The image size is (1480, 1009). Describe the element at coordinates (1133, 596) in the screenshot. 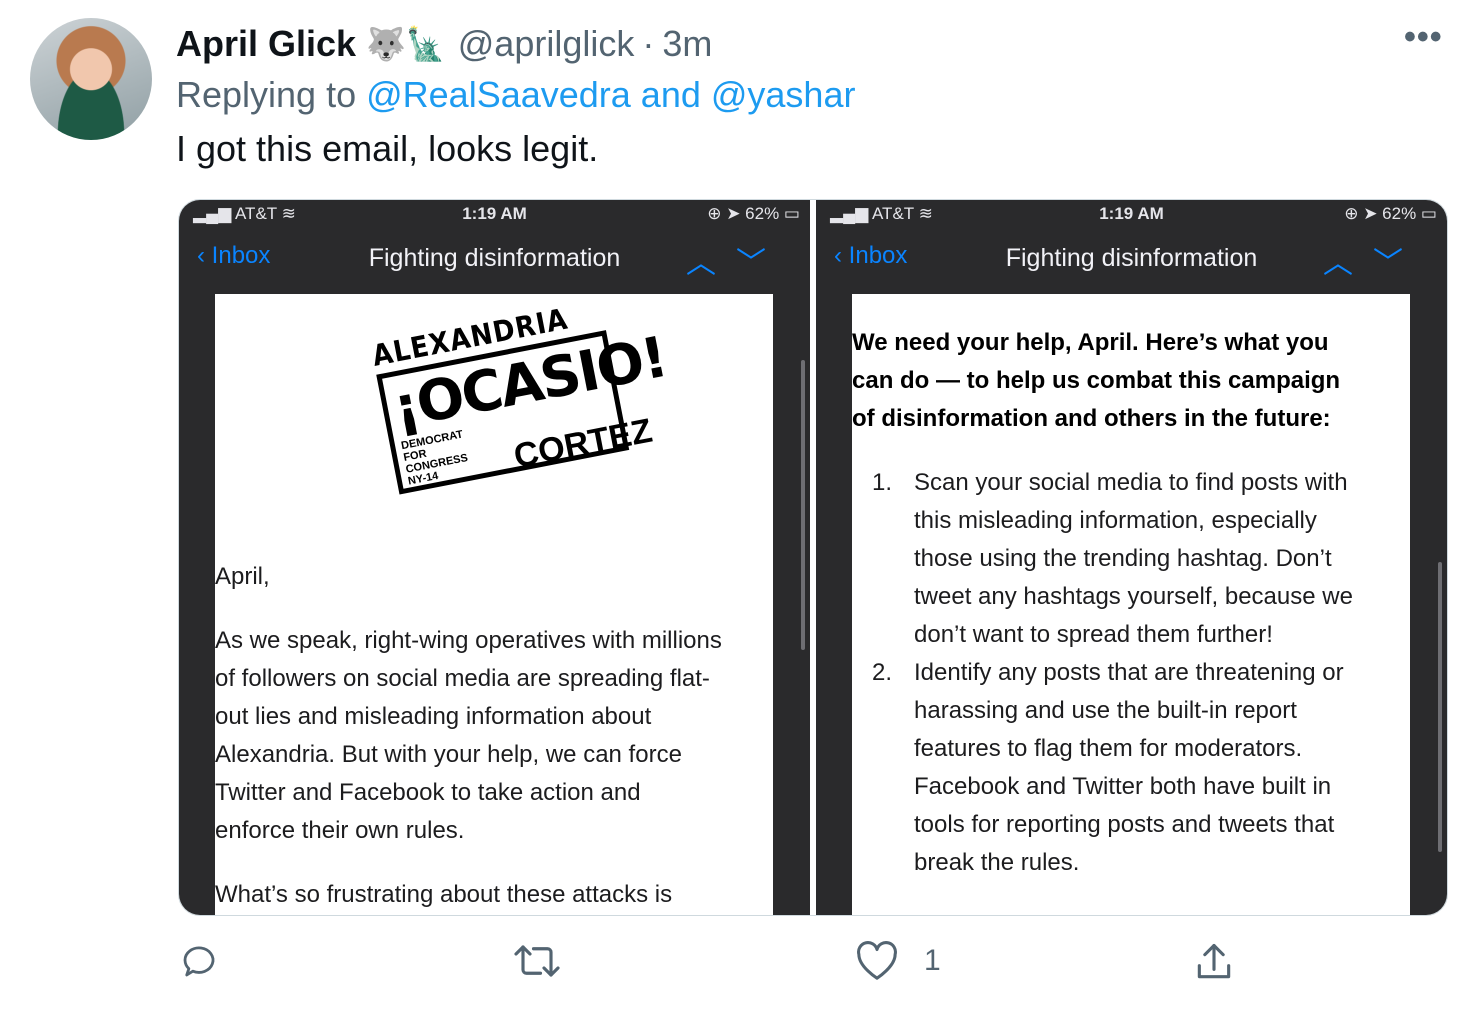

I see `list-line: tweet any hashtags yourself, because we` at that location.